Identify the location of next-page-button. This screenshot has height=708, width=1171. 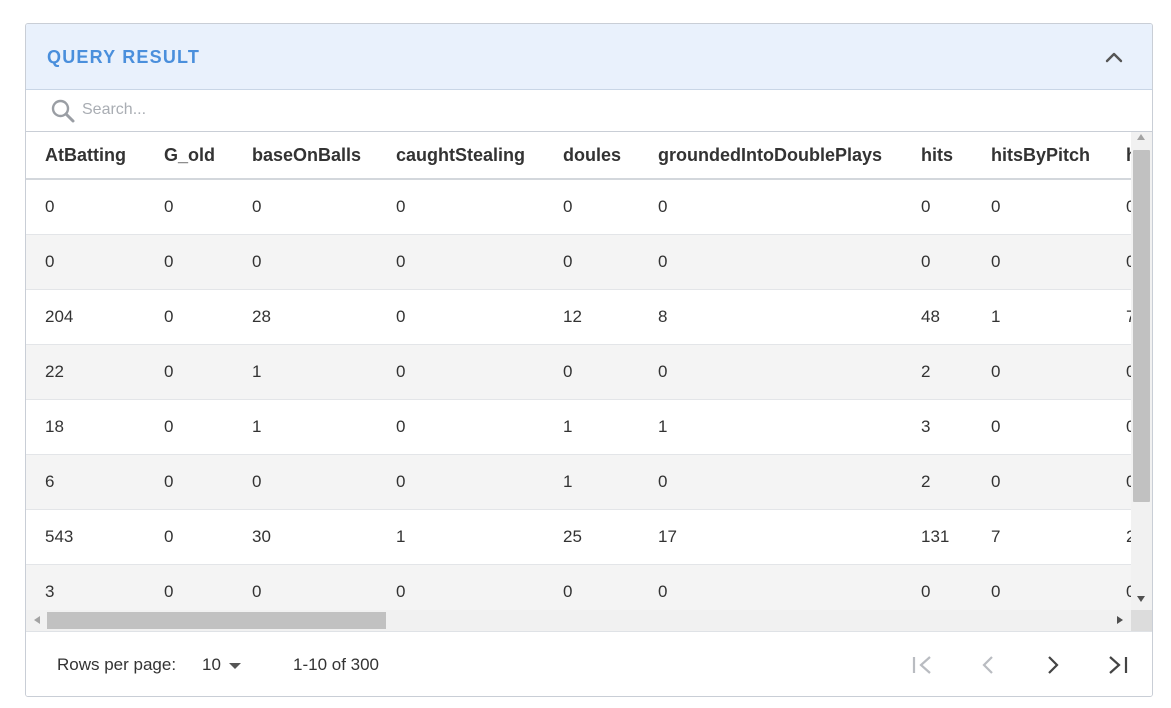
(1053, 665).